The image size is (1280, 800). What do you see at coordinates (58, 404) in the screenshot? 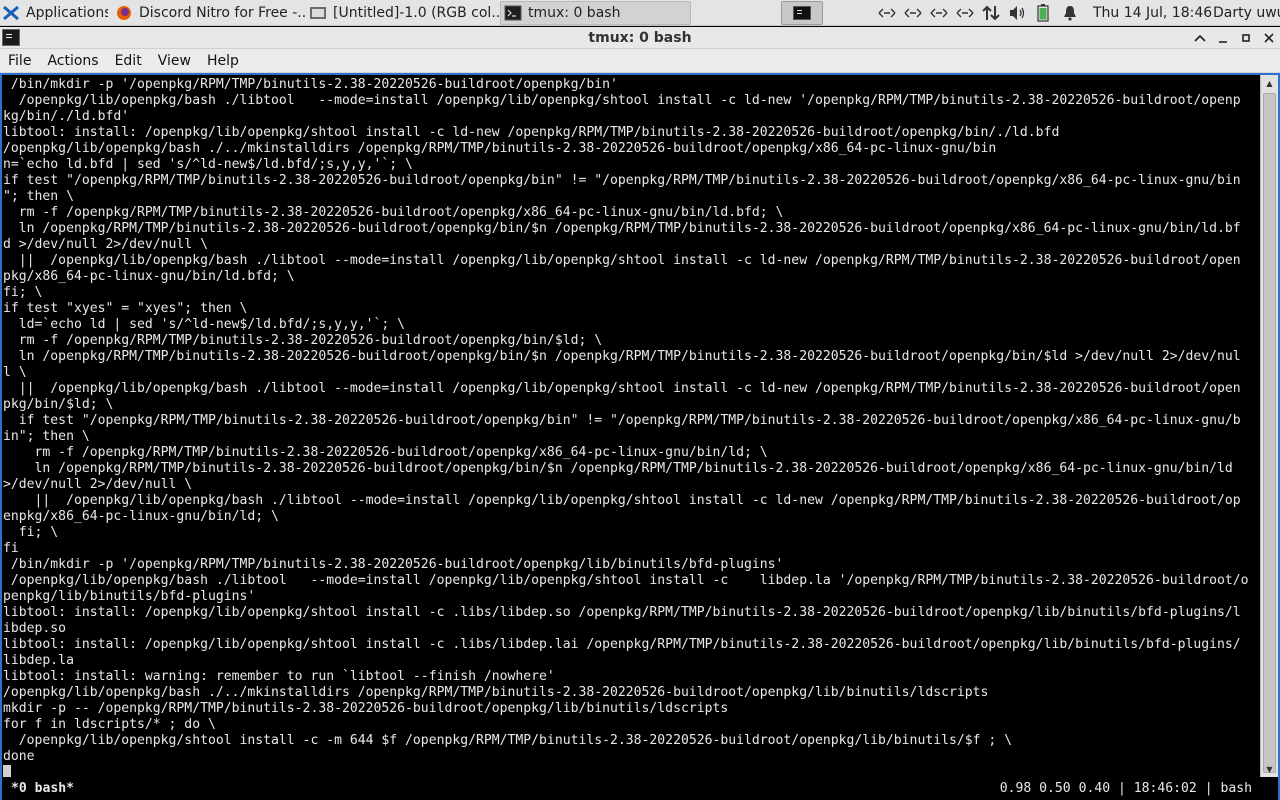
I see `terminal-line: pkg/bin/$ld; \` at bounding box center [58, 404].